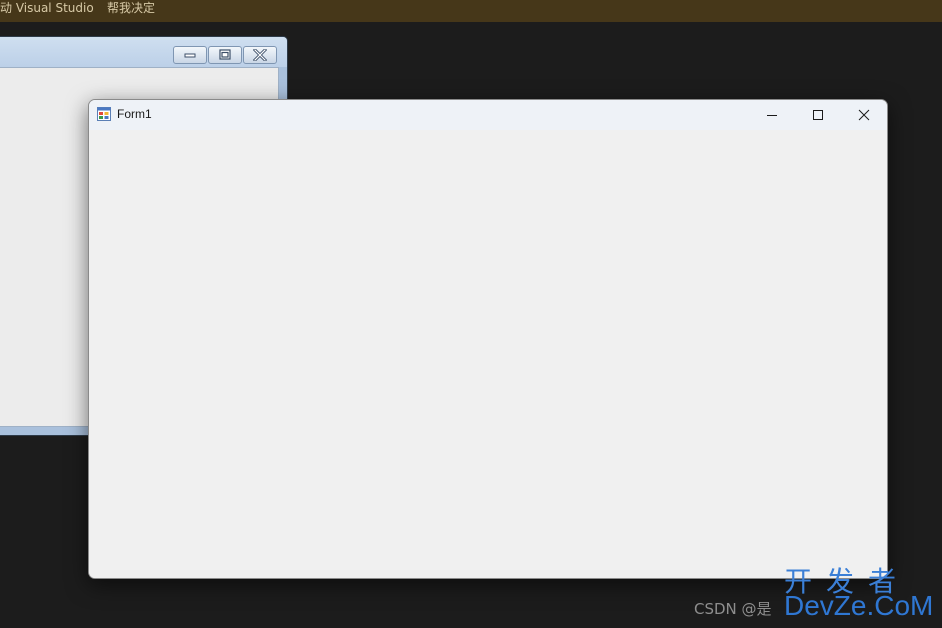  What do you see at coordinates (733, 609) in the screenshot?
I see `csdn-watermark: CSDN @是` at bounding box center [733, 609].